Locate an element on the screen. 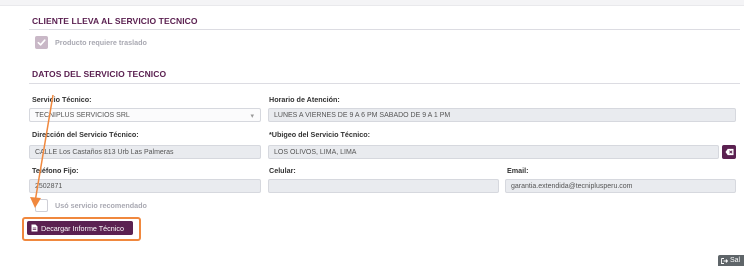  cell-label: Celular: is located at coordinates (282, 170).